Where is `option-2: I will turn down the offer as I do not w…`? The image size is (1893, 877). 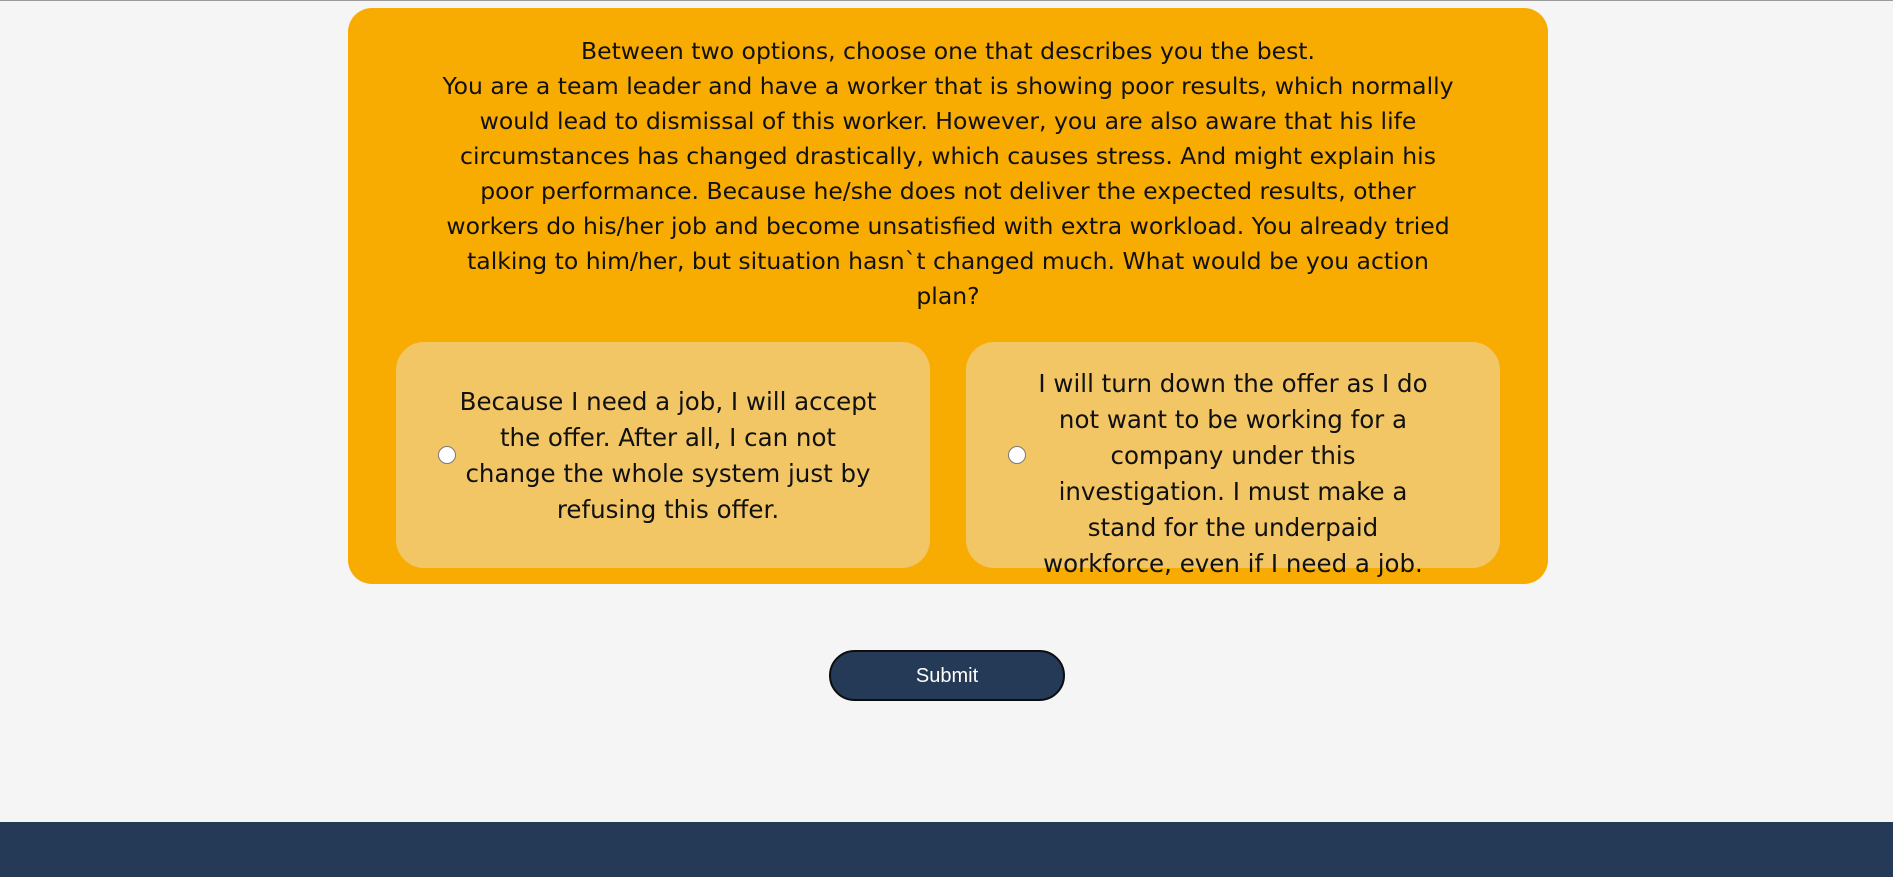
option-2: I will turn down the offer as I do not w… is located at coordinates (1233, 460).